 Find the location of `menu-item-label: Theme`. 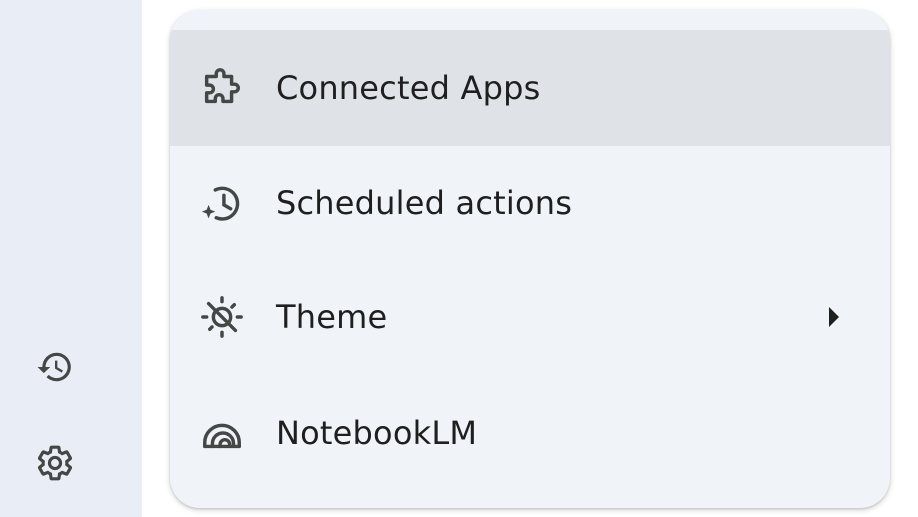

menu-item-label: Theme is located at coordinates (332, 317).